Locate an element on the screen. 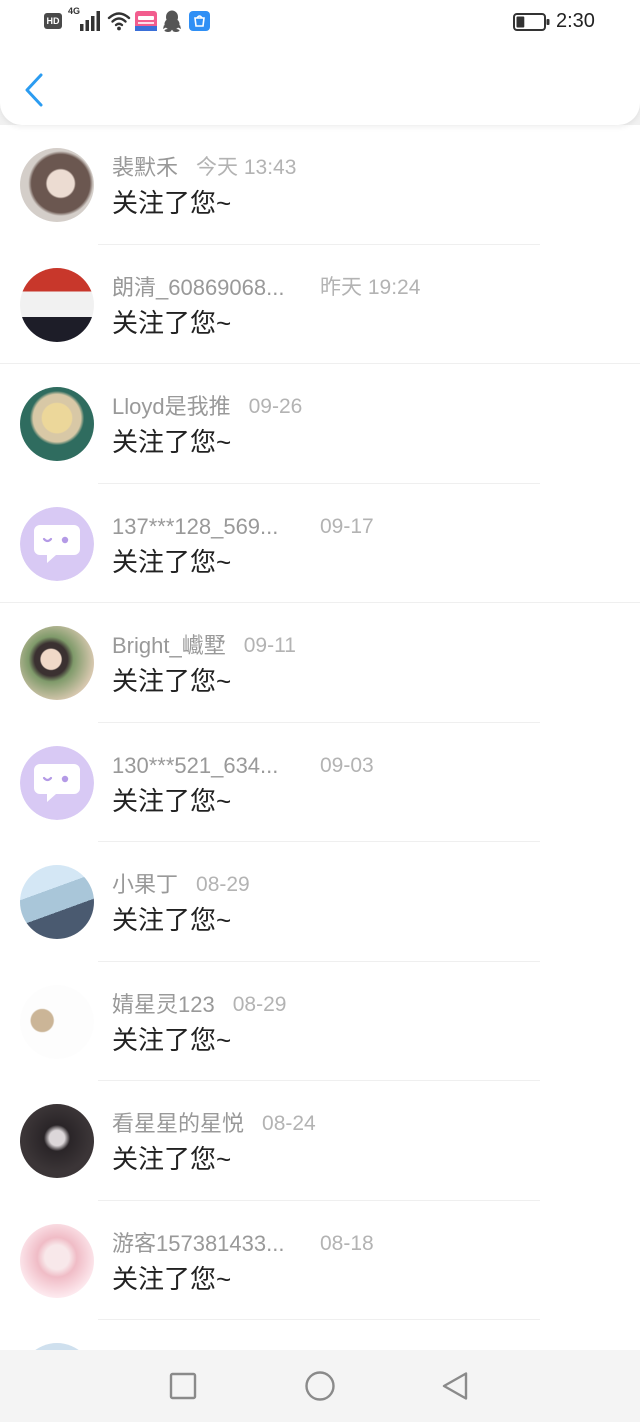  recent-apps-square-icon is located at coordinates (183, 1386).